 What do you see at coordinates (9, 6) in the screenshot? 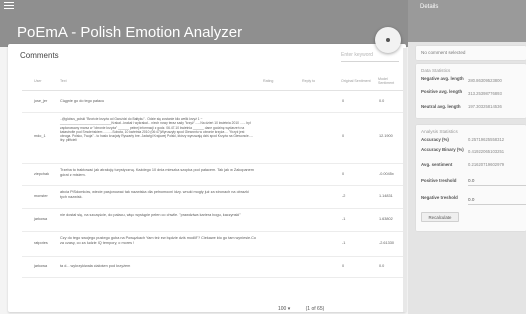
I see `menu-icon` at bounding box center [9, 6].